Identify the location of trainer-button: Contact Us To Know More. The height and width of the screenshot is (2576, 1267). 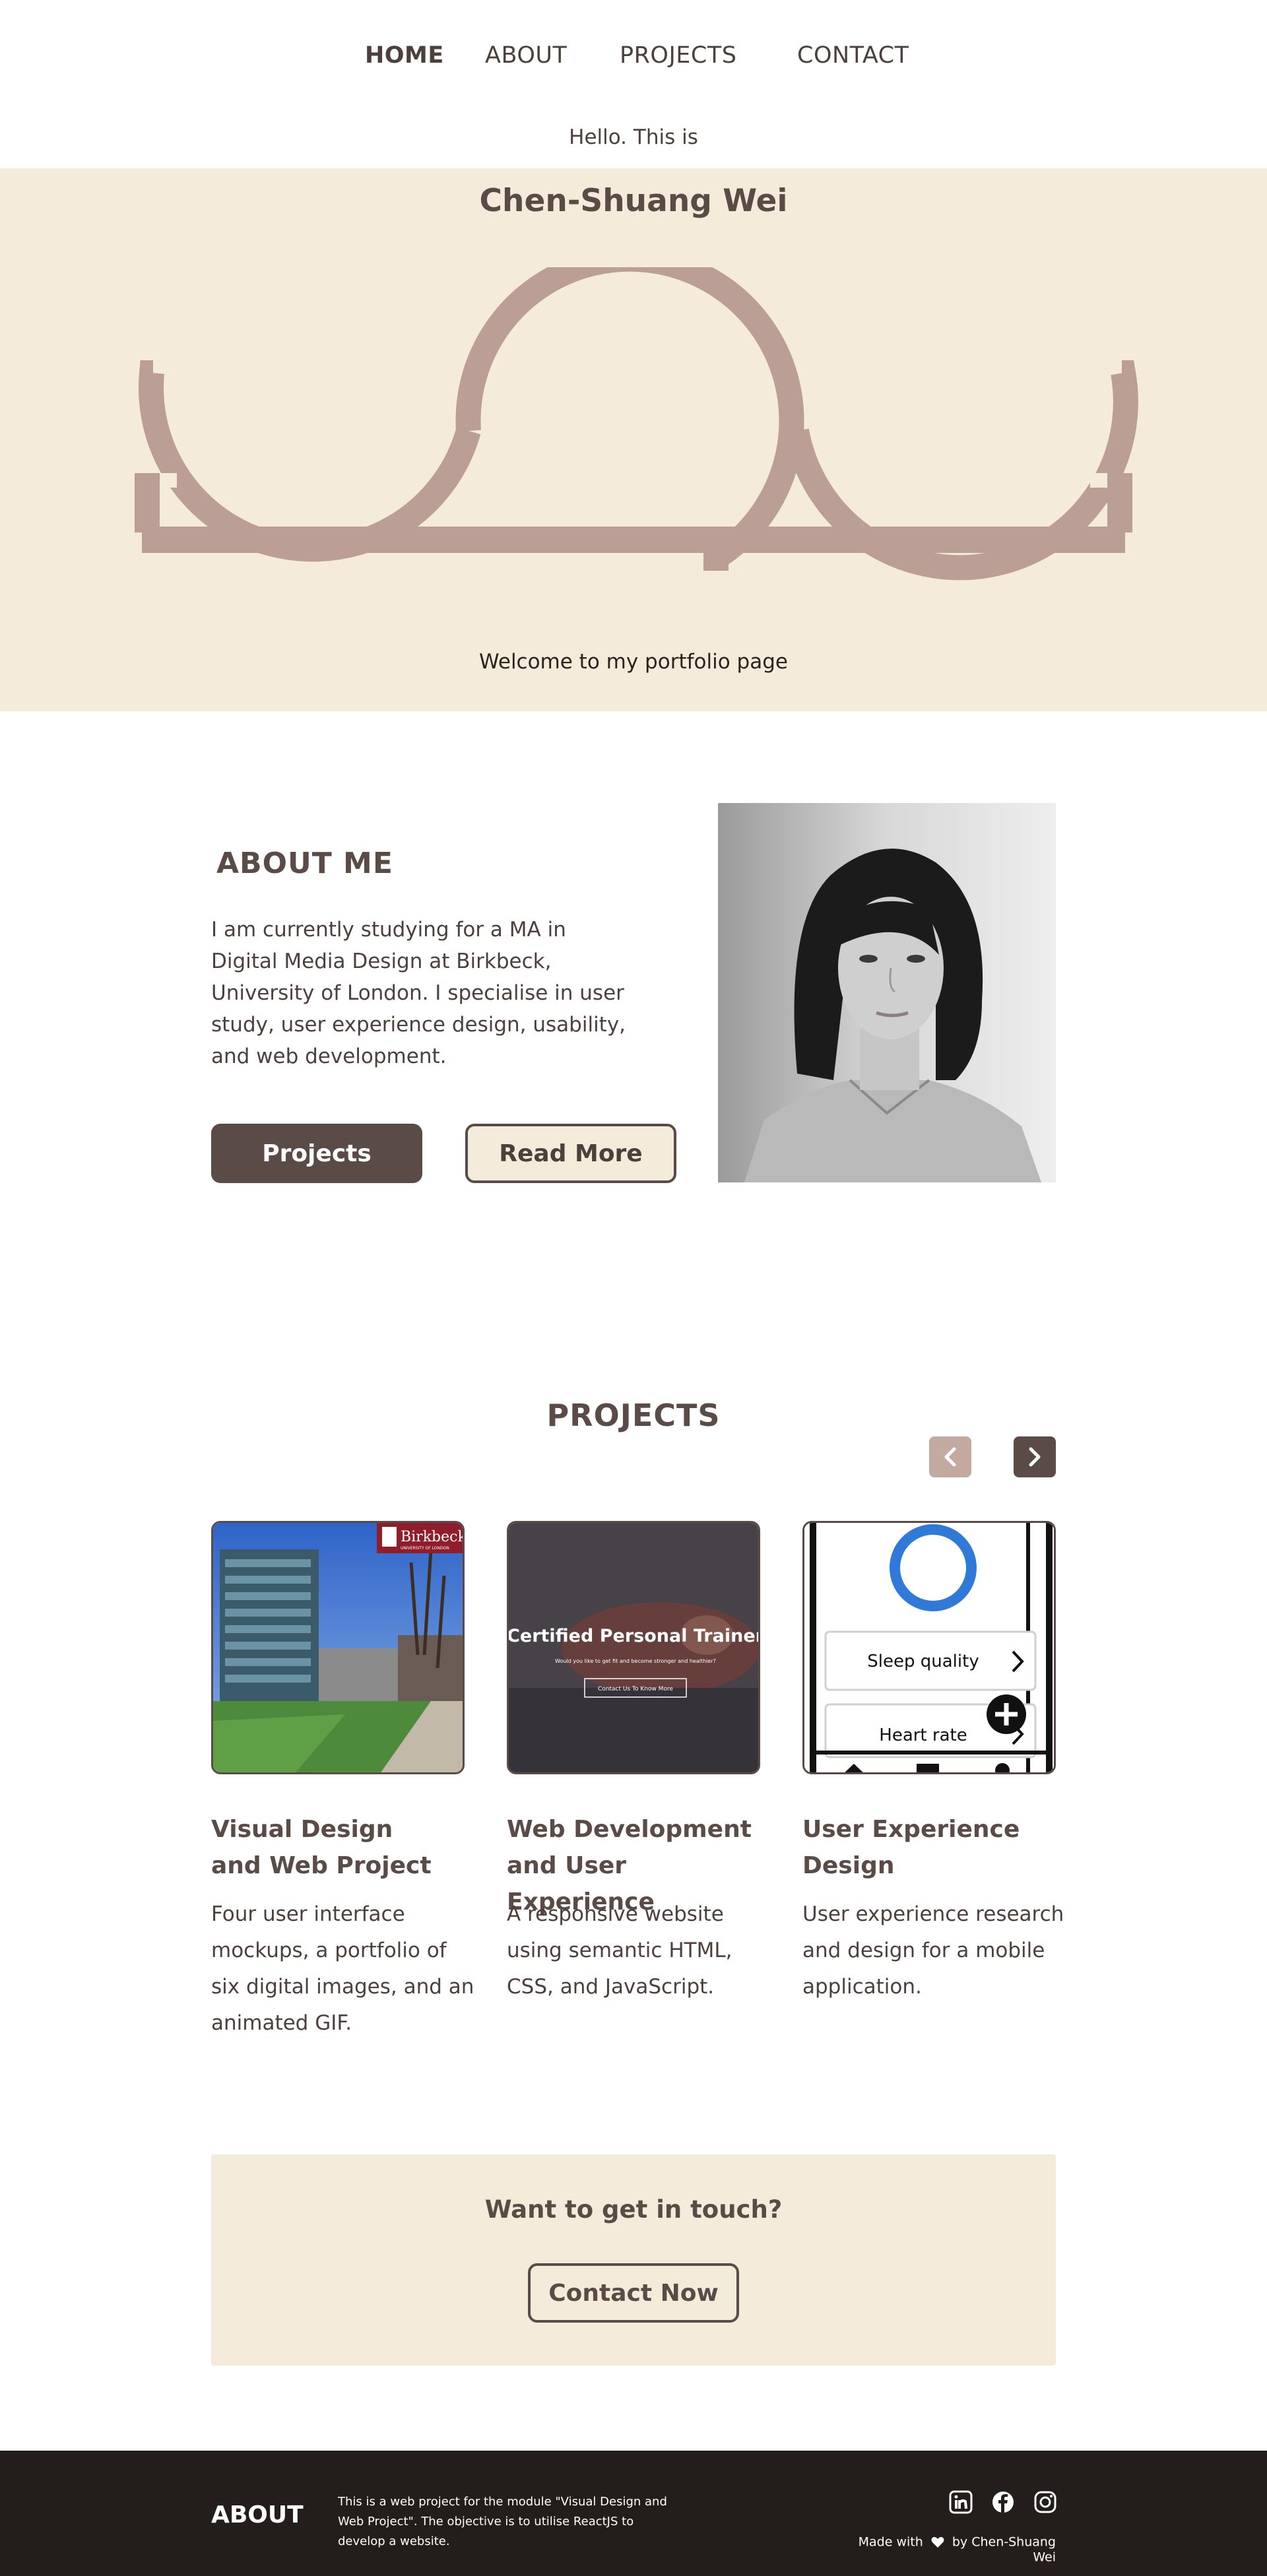
(635, 1689).